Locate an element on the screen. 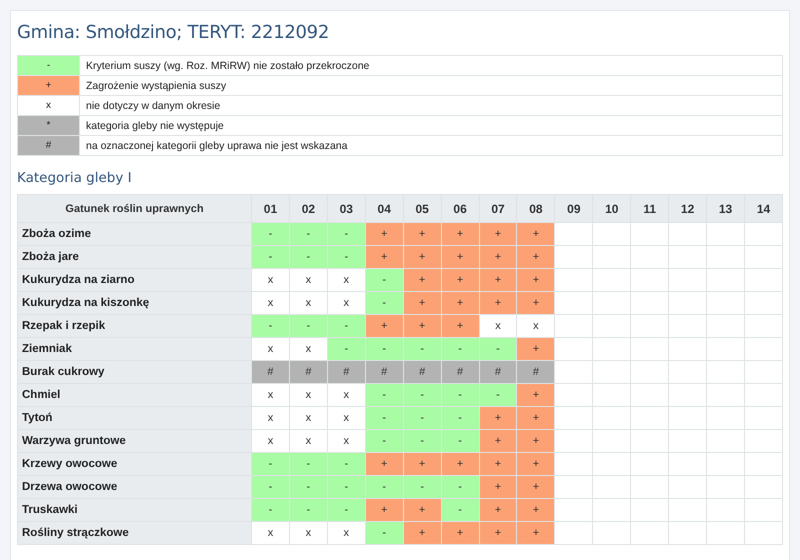 Image resolution: width=800 pixels, height=560 pixels. crop-name-cell: Warzywa gruntowe is located at coordinates (135, 441).